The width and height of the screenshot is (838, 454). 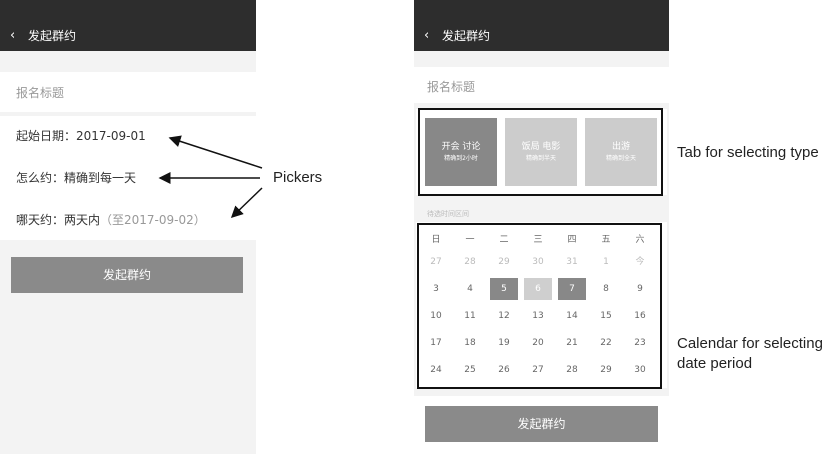 I want to click on pickers-annotation: Pickers, so click(x=298, y=177).